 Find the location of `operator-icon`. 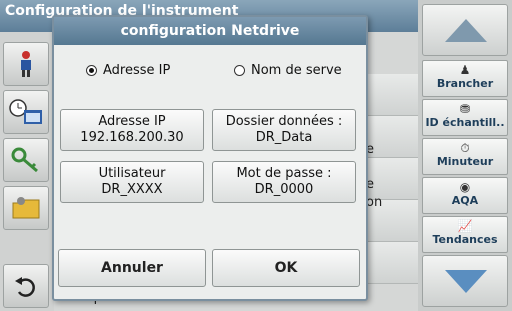

operator-icon is located at coordinates (26, 64).